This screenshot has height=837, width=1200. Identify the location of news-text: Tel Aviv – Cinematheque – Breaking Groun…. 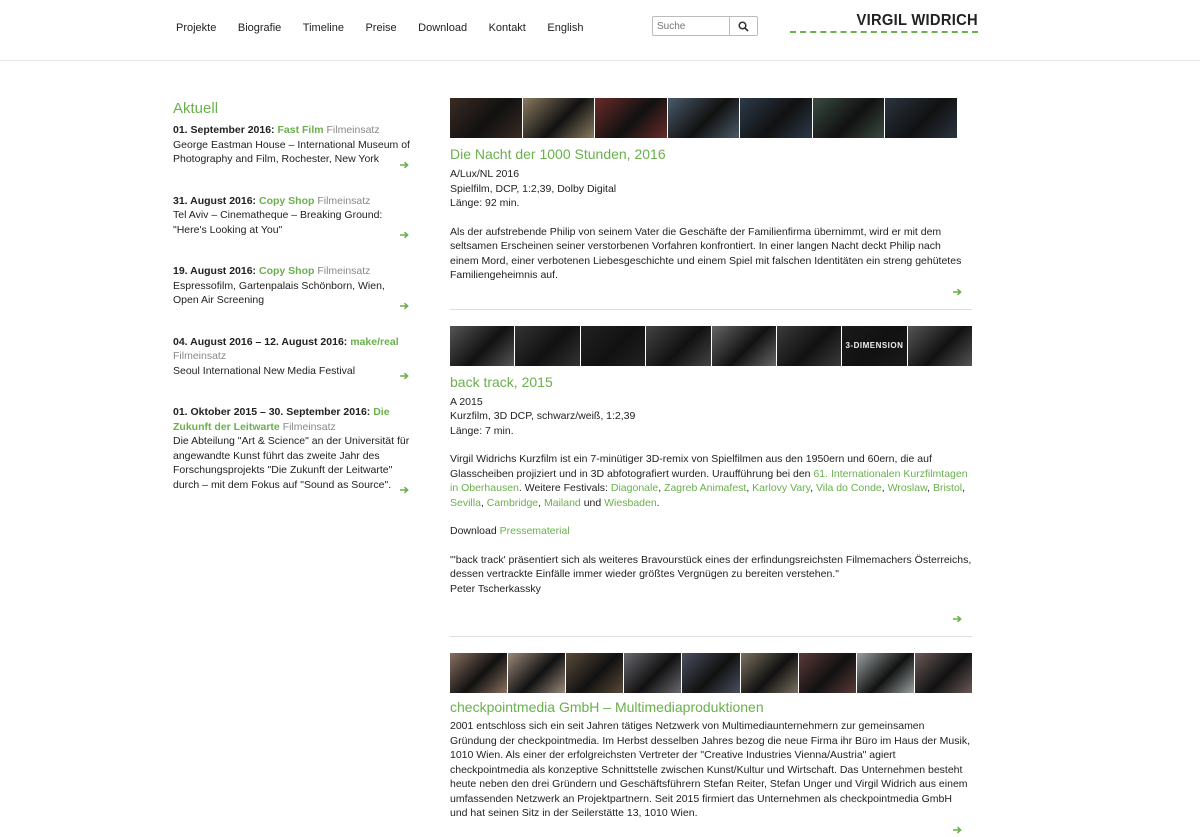
(278, 222).